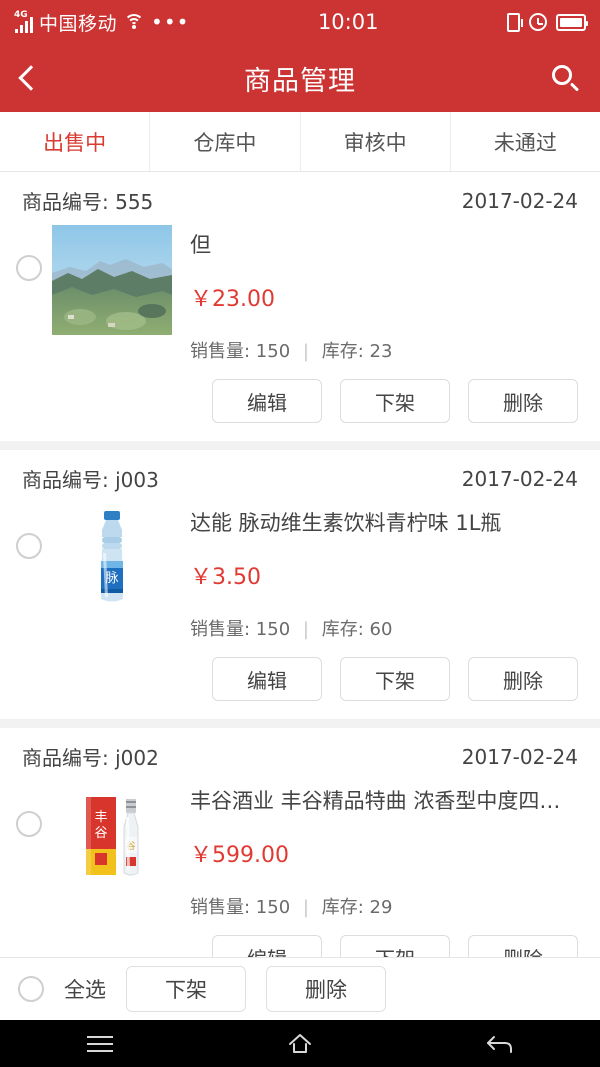  What do you see at coordinates (525, 141) in the screenshot?
I see `tab-rejected: 未通过` at bounding box center [525, 141].